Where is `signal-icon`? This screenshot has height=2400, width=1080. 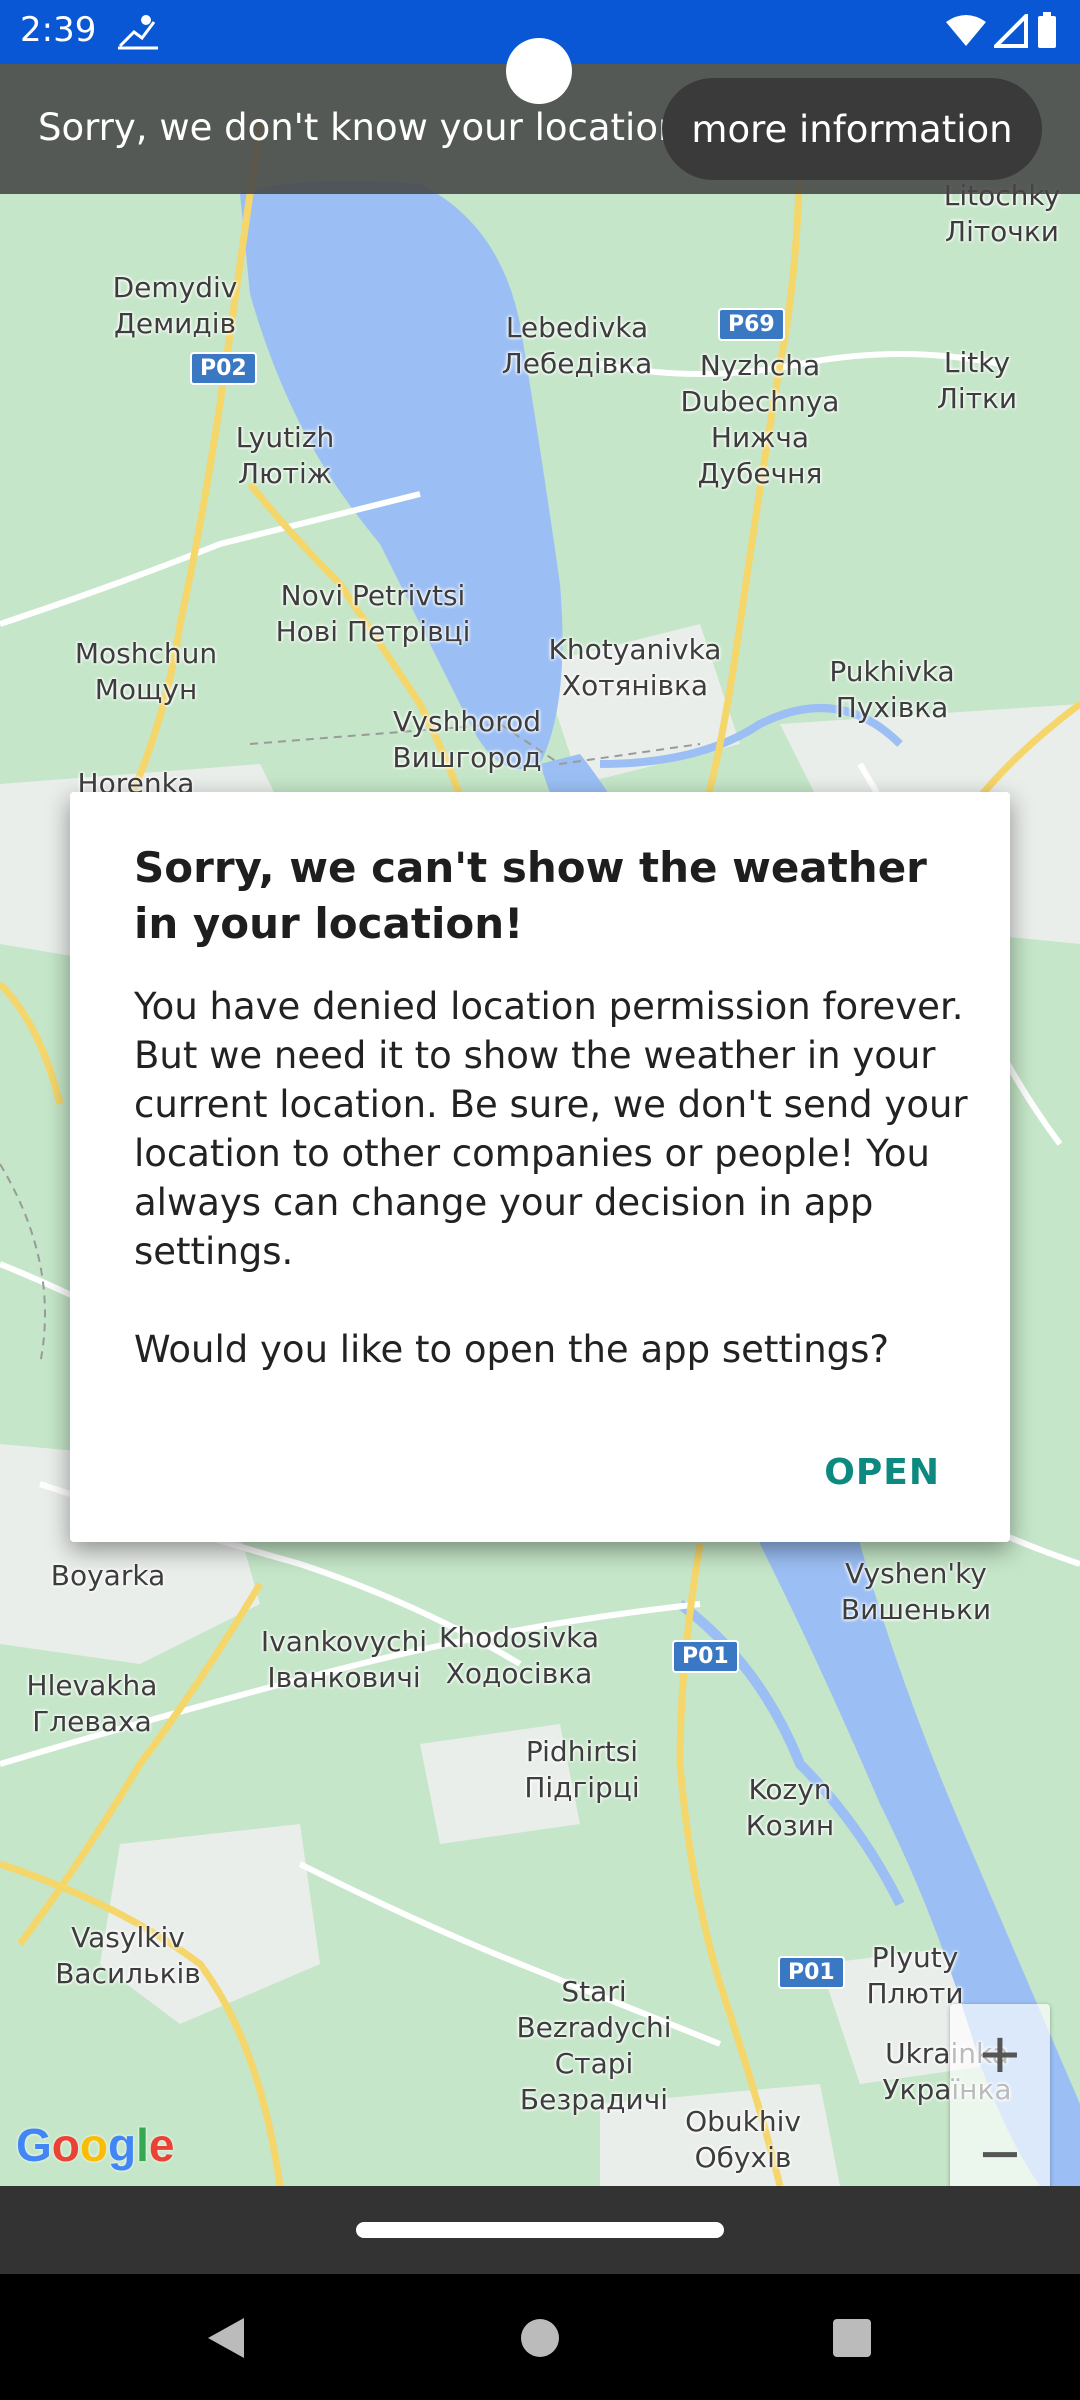 signal-icon is located at coordinates (1009, 32).